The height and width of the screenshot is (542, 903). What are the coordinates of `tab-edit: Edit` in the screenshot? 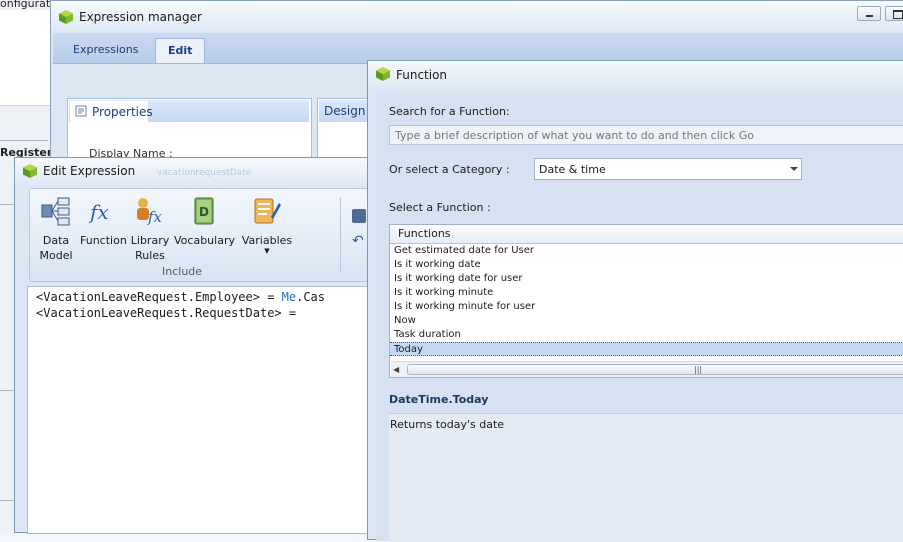 It's located at (180, 50).